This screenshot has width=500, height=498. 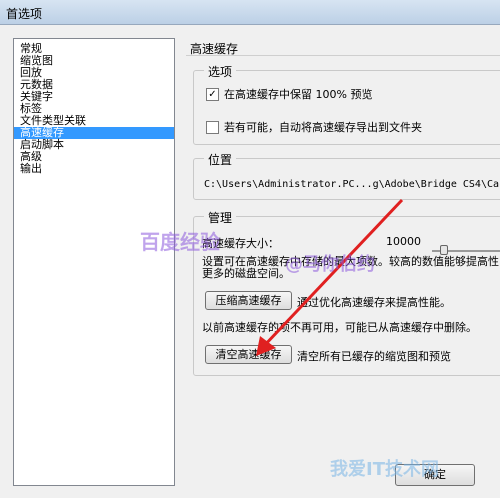 I want to click on baidu-watermark: 百度经验, so click(x=180, y=242).